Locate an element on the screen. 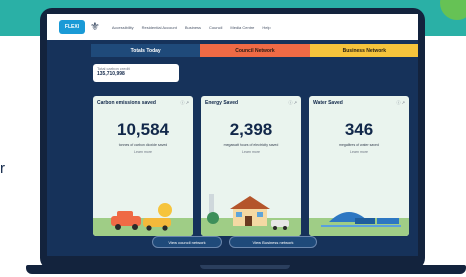  laptop-notch is located at coordinates (245, 267).